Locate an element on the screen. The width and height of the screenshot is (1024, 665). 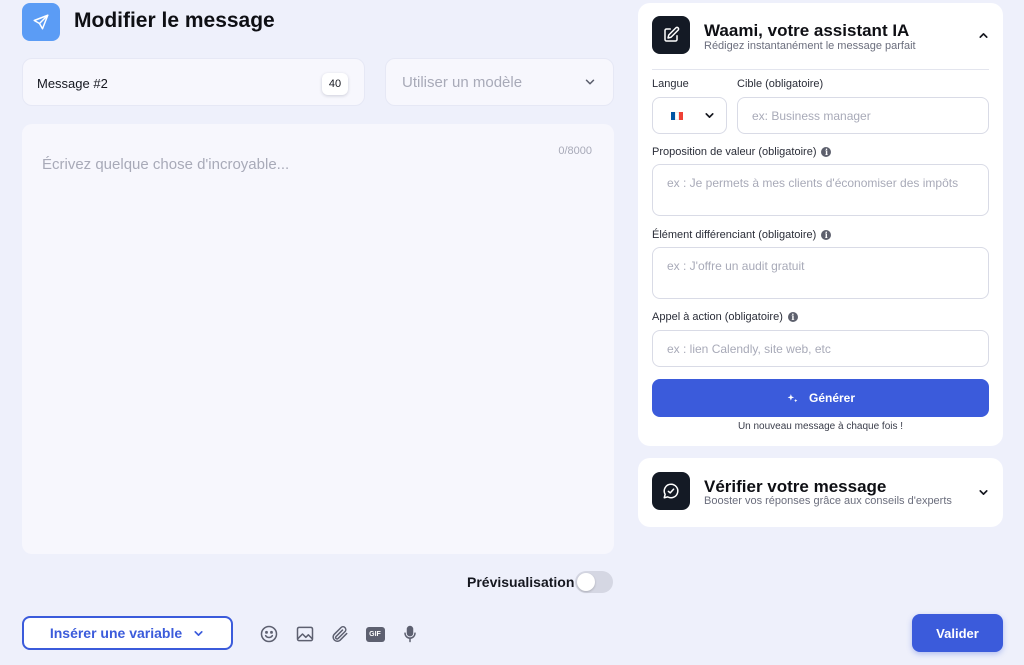
language-label: Langue is located at coordinates (670, 84).